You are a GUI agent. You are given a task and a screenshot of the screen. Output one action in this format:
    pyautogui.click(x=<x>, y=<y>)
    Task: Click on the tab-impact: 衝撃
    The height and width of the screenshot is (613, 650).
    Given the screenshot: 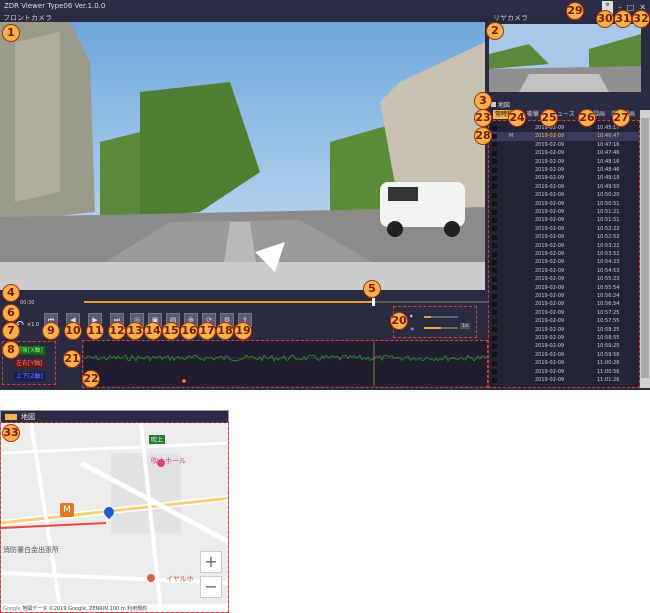 What is the action you would take?
    pyautogui.click(x=533, y=114)
    